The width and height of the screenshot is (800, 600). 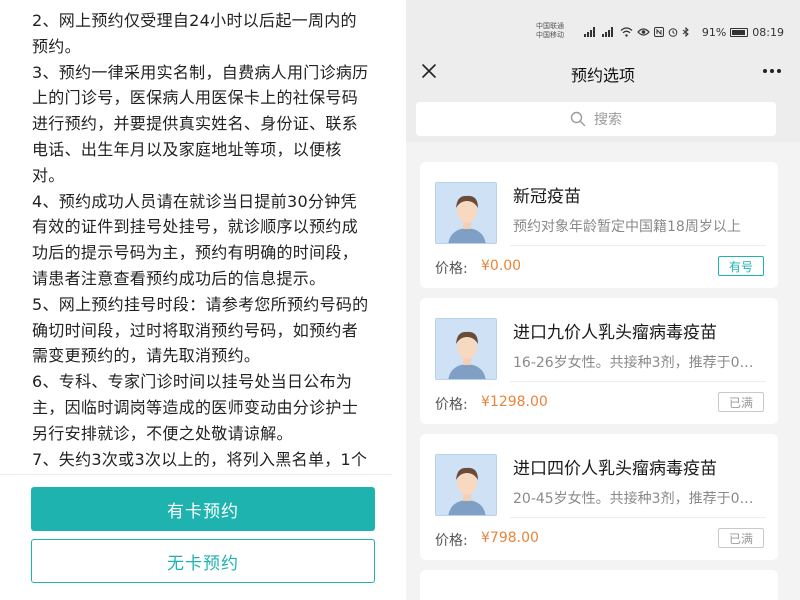 I want to click on search-bar: 搜索, so click(x=603, y=120).